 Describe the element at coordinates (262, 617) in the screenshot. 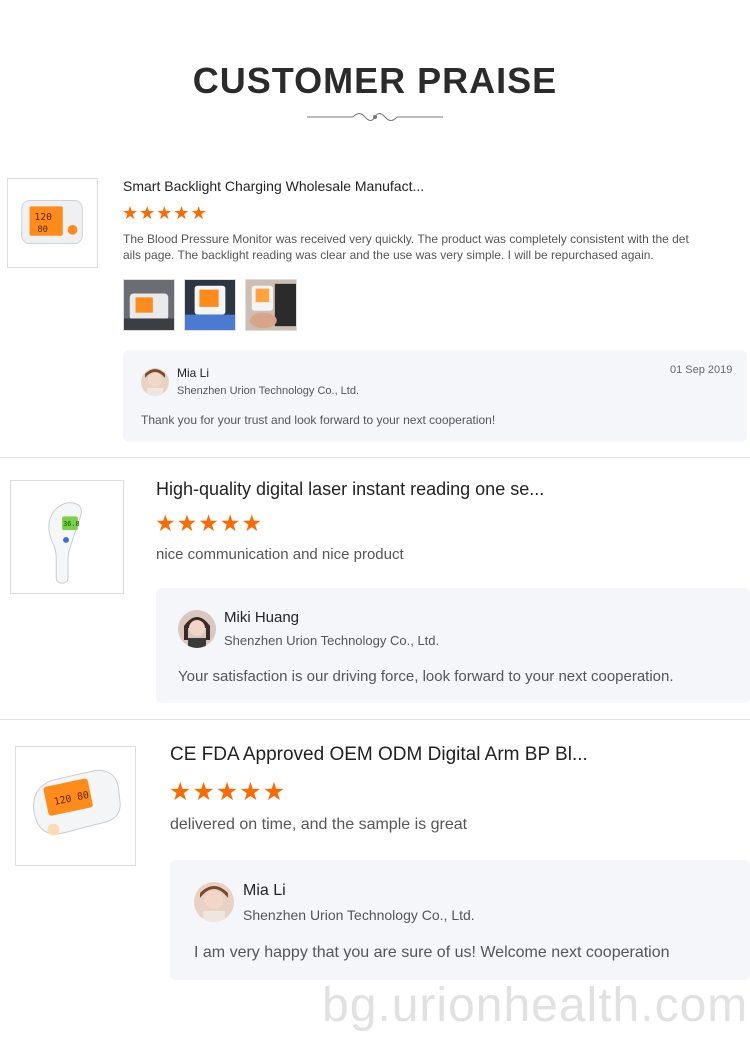

I see `reply-author-name: Miki Huang` at that location.